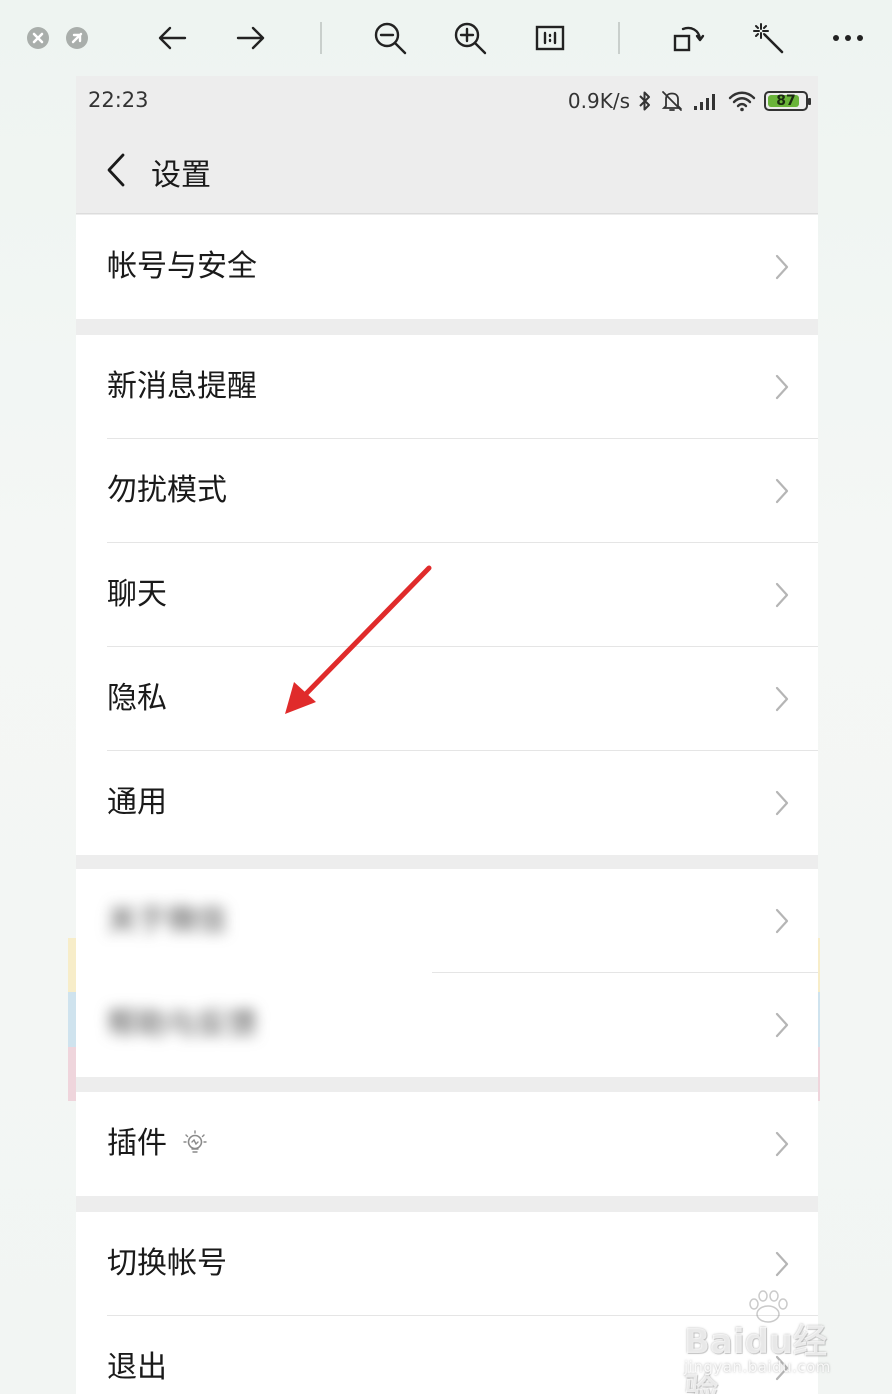 Image resolution: width=892 pixels, height=1394 pixels. I want to click on watermark-title: Baidu经验, so click(756, 1358).